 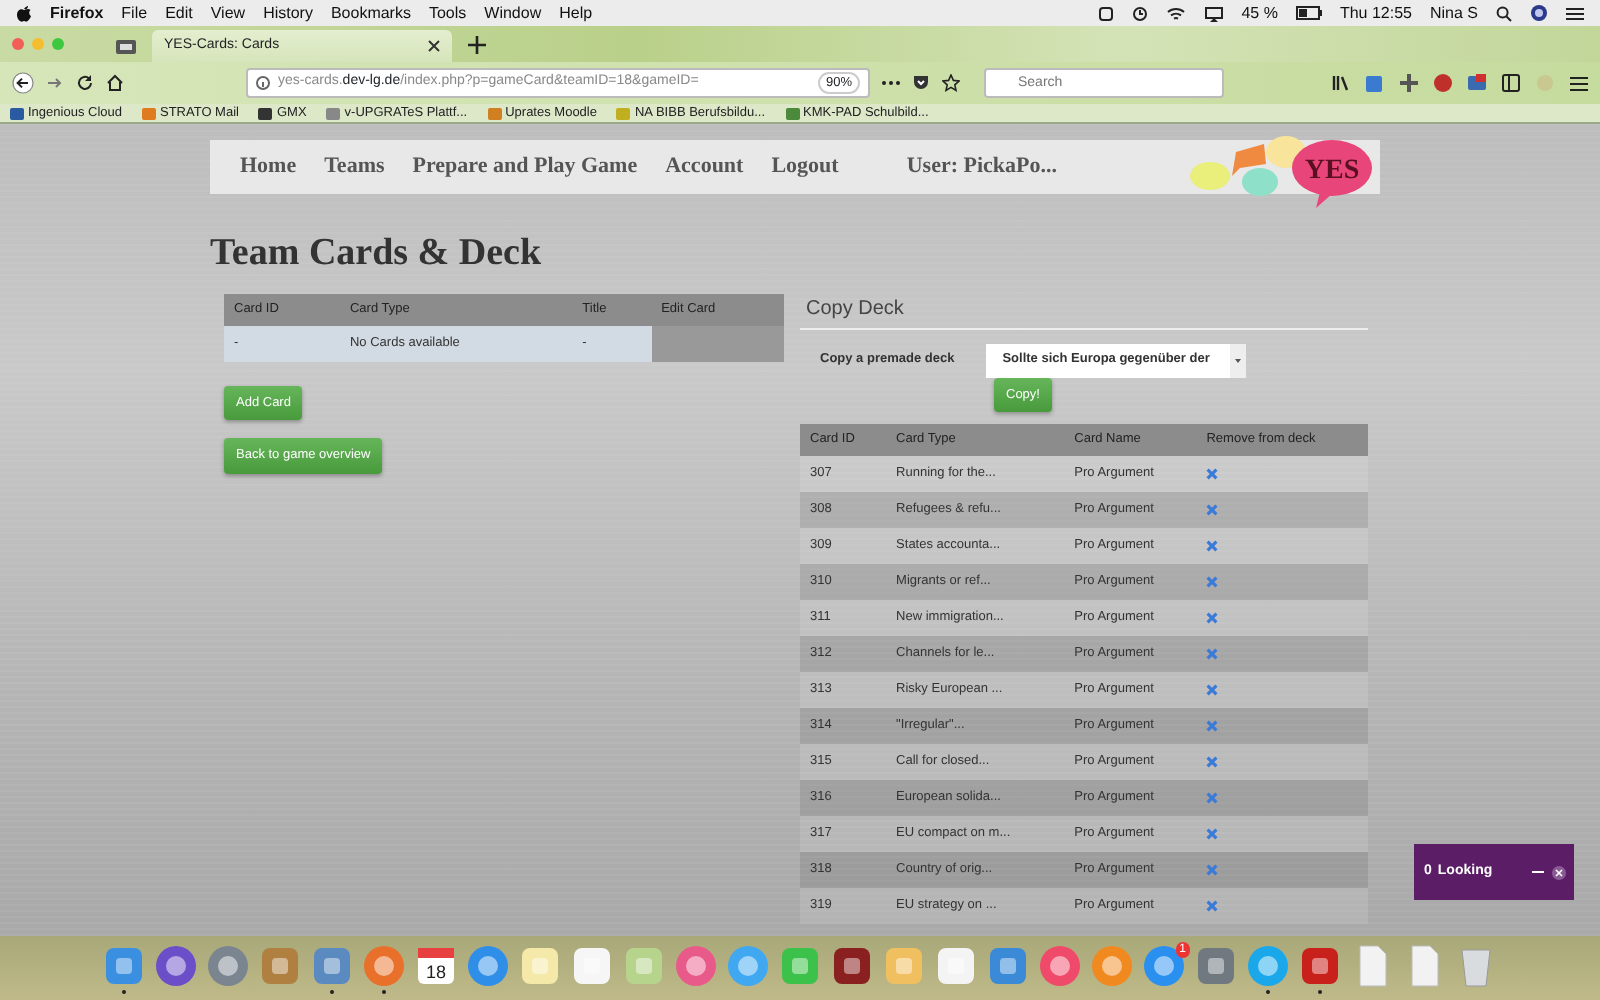 I want to click on more-icon, so click(x=891, y=83).